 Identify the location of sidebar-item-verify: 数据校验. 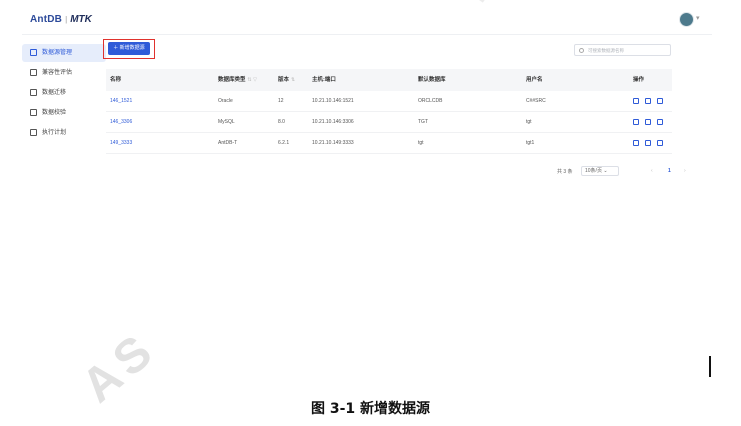
(64, 113).